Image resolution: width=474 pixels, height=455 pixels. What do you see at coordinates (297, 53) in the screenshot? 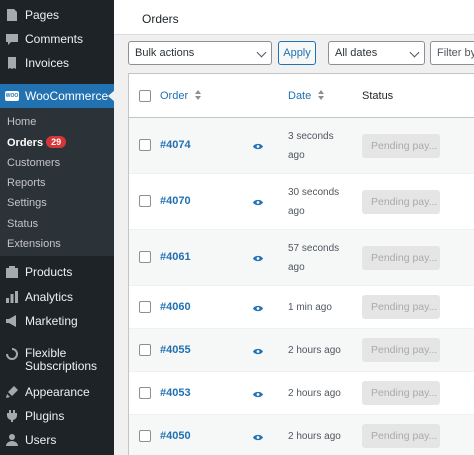
I see `apply-button: Apply` at bounding box center [297, 53].